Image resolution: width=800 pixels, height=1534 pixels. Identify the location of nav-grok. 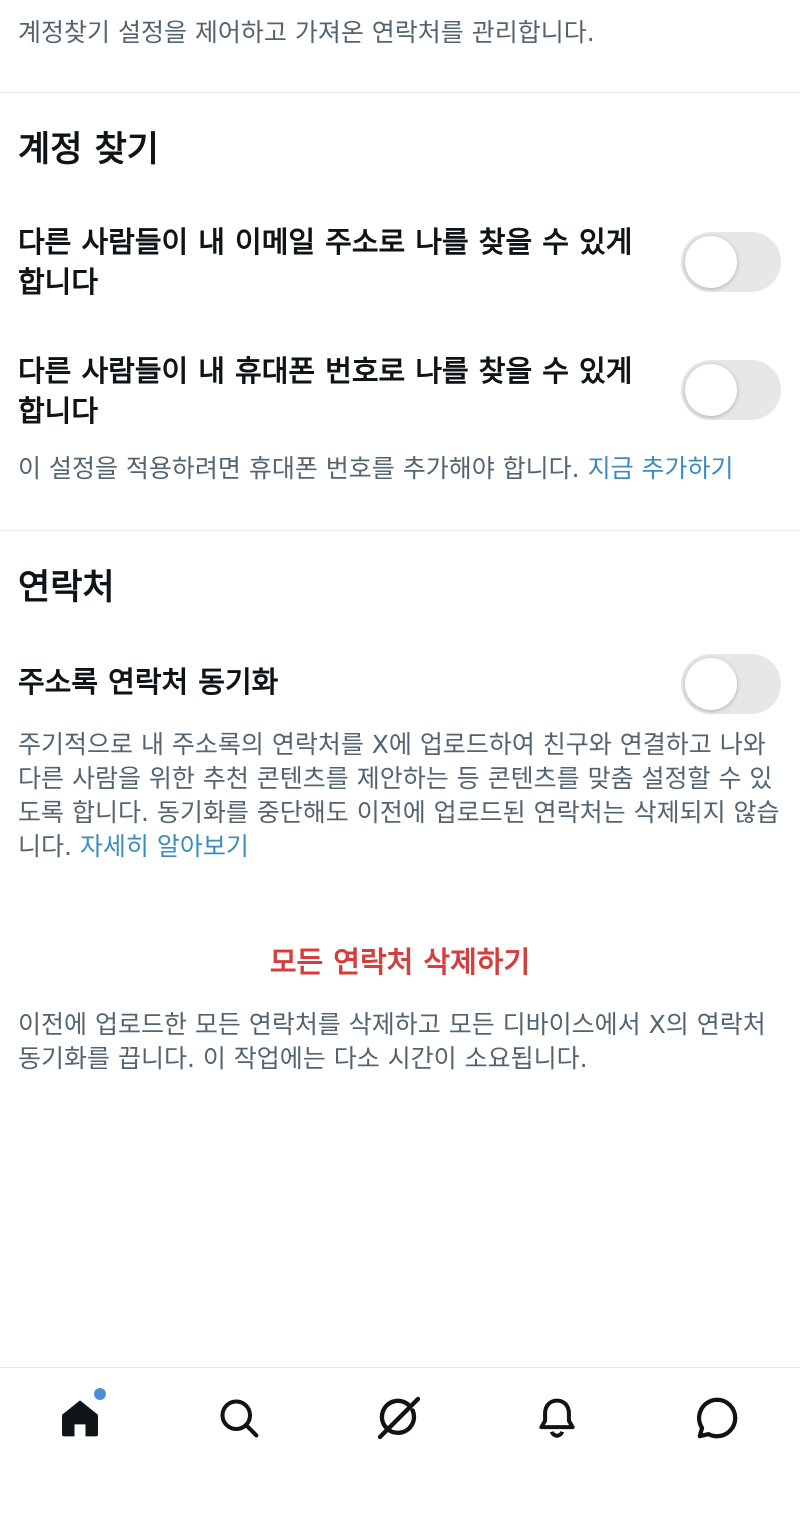
(399, 1418).